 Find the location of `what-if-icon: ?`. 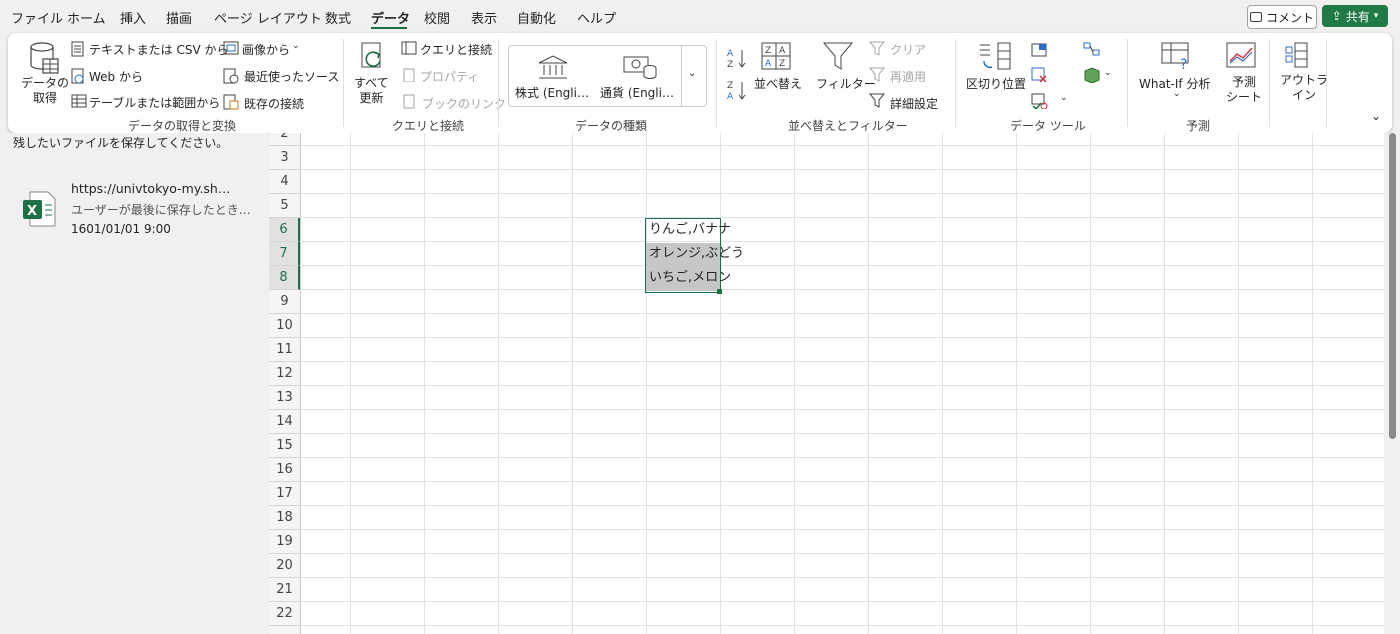

what-if-icon: ? is located at coordinates (1175, 56).